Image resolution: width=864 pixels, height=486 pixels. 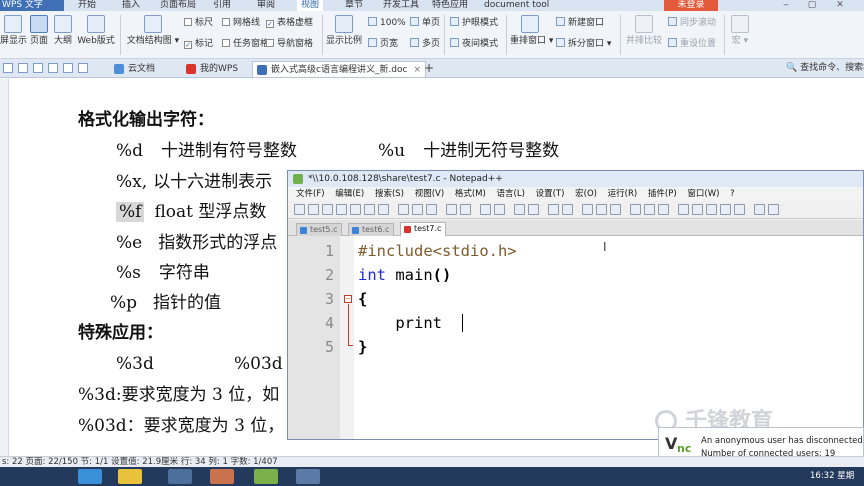 I want to click on cut-icon, so click(x=403, y=209).